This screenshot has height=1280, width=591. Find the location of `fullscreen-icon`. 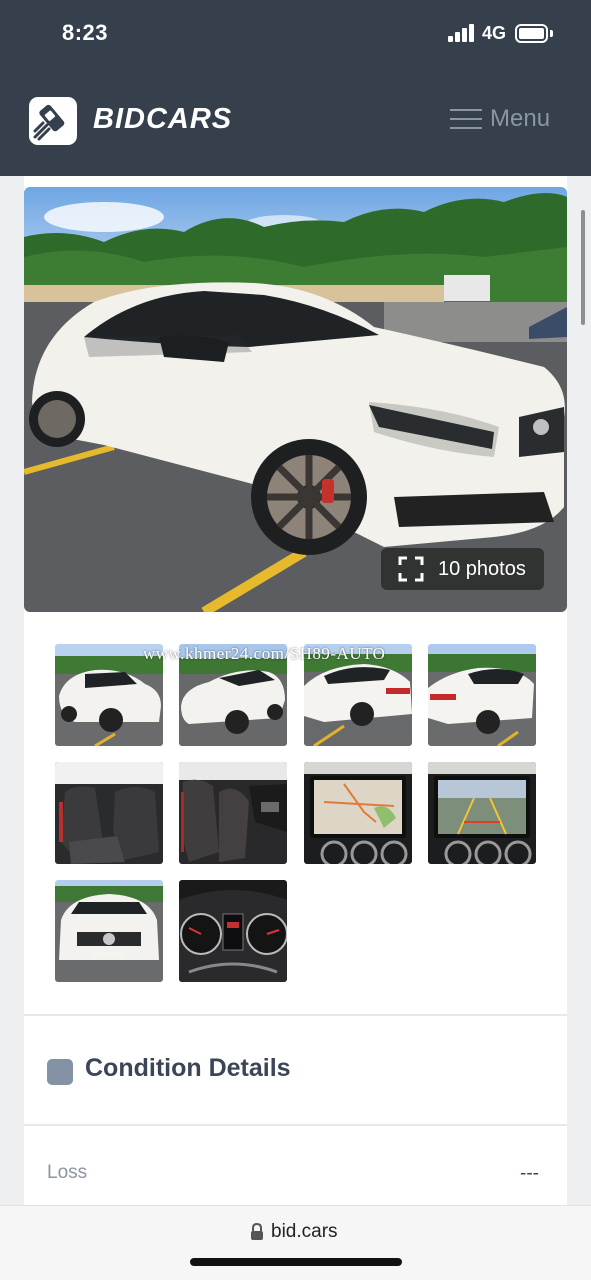

fullscreen-icon is located at coordinates (411, 569).